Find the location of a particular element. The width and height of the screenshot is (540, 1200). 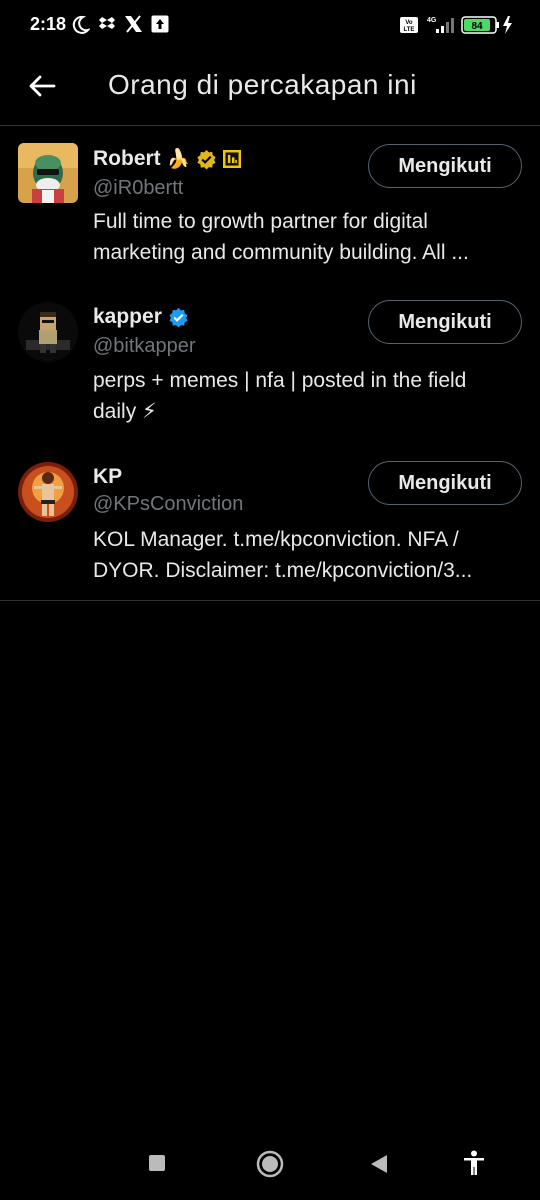

back-arrow-icon is located at coordinates (42, 86).